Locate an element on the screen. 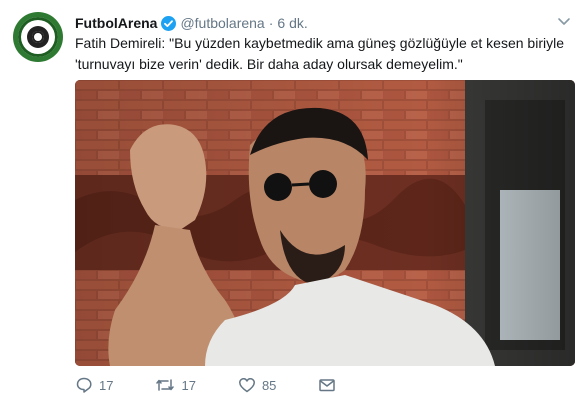  tweet-header: FutbolArena @futbolarena · 6 dk. is located at coordinates (191, 23).